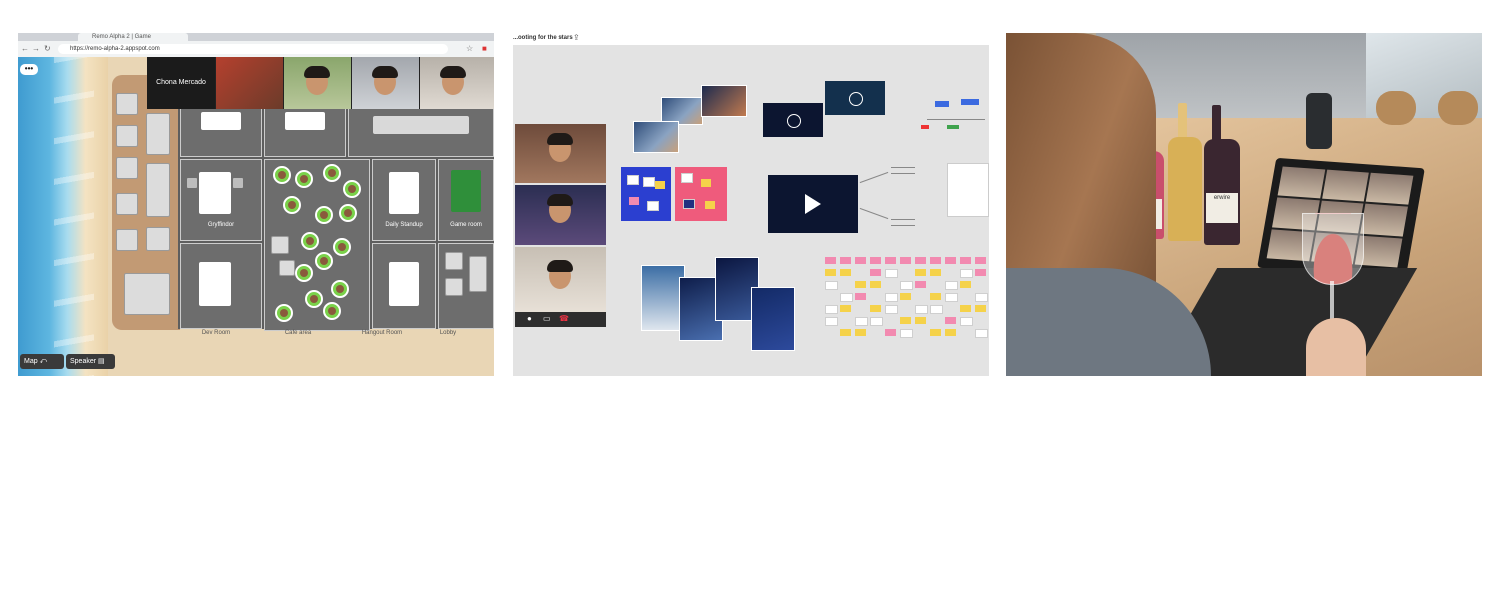 Image resolution: width=1500 pixels, height=600 pixels. What do you see at coordinates (90, 361) in the screenshot?
I see `speaker-button: Speaker ▤` at bounding box center [90, 361].